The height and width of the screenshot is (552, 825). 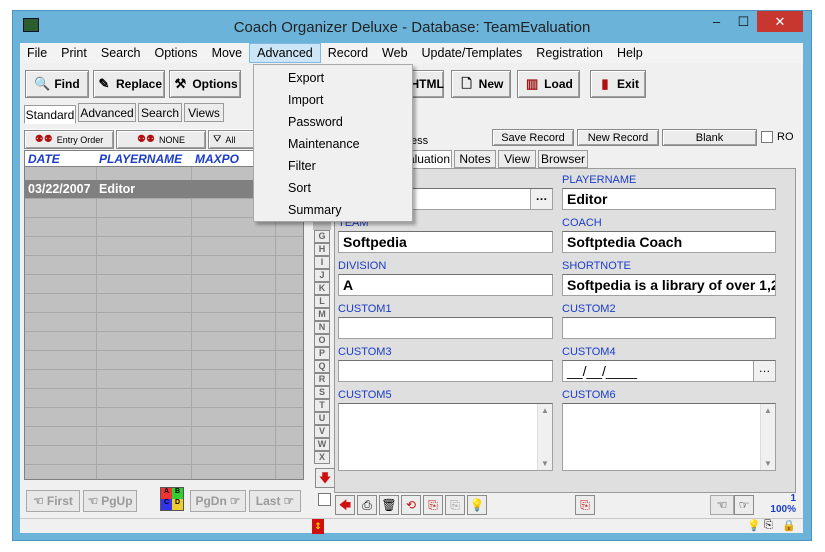 I want to click on save-record-button: Save Record, so click(x=533, y=137).